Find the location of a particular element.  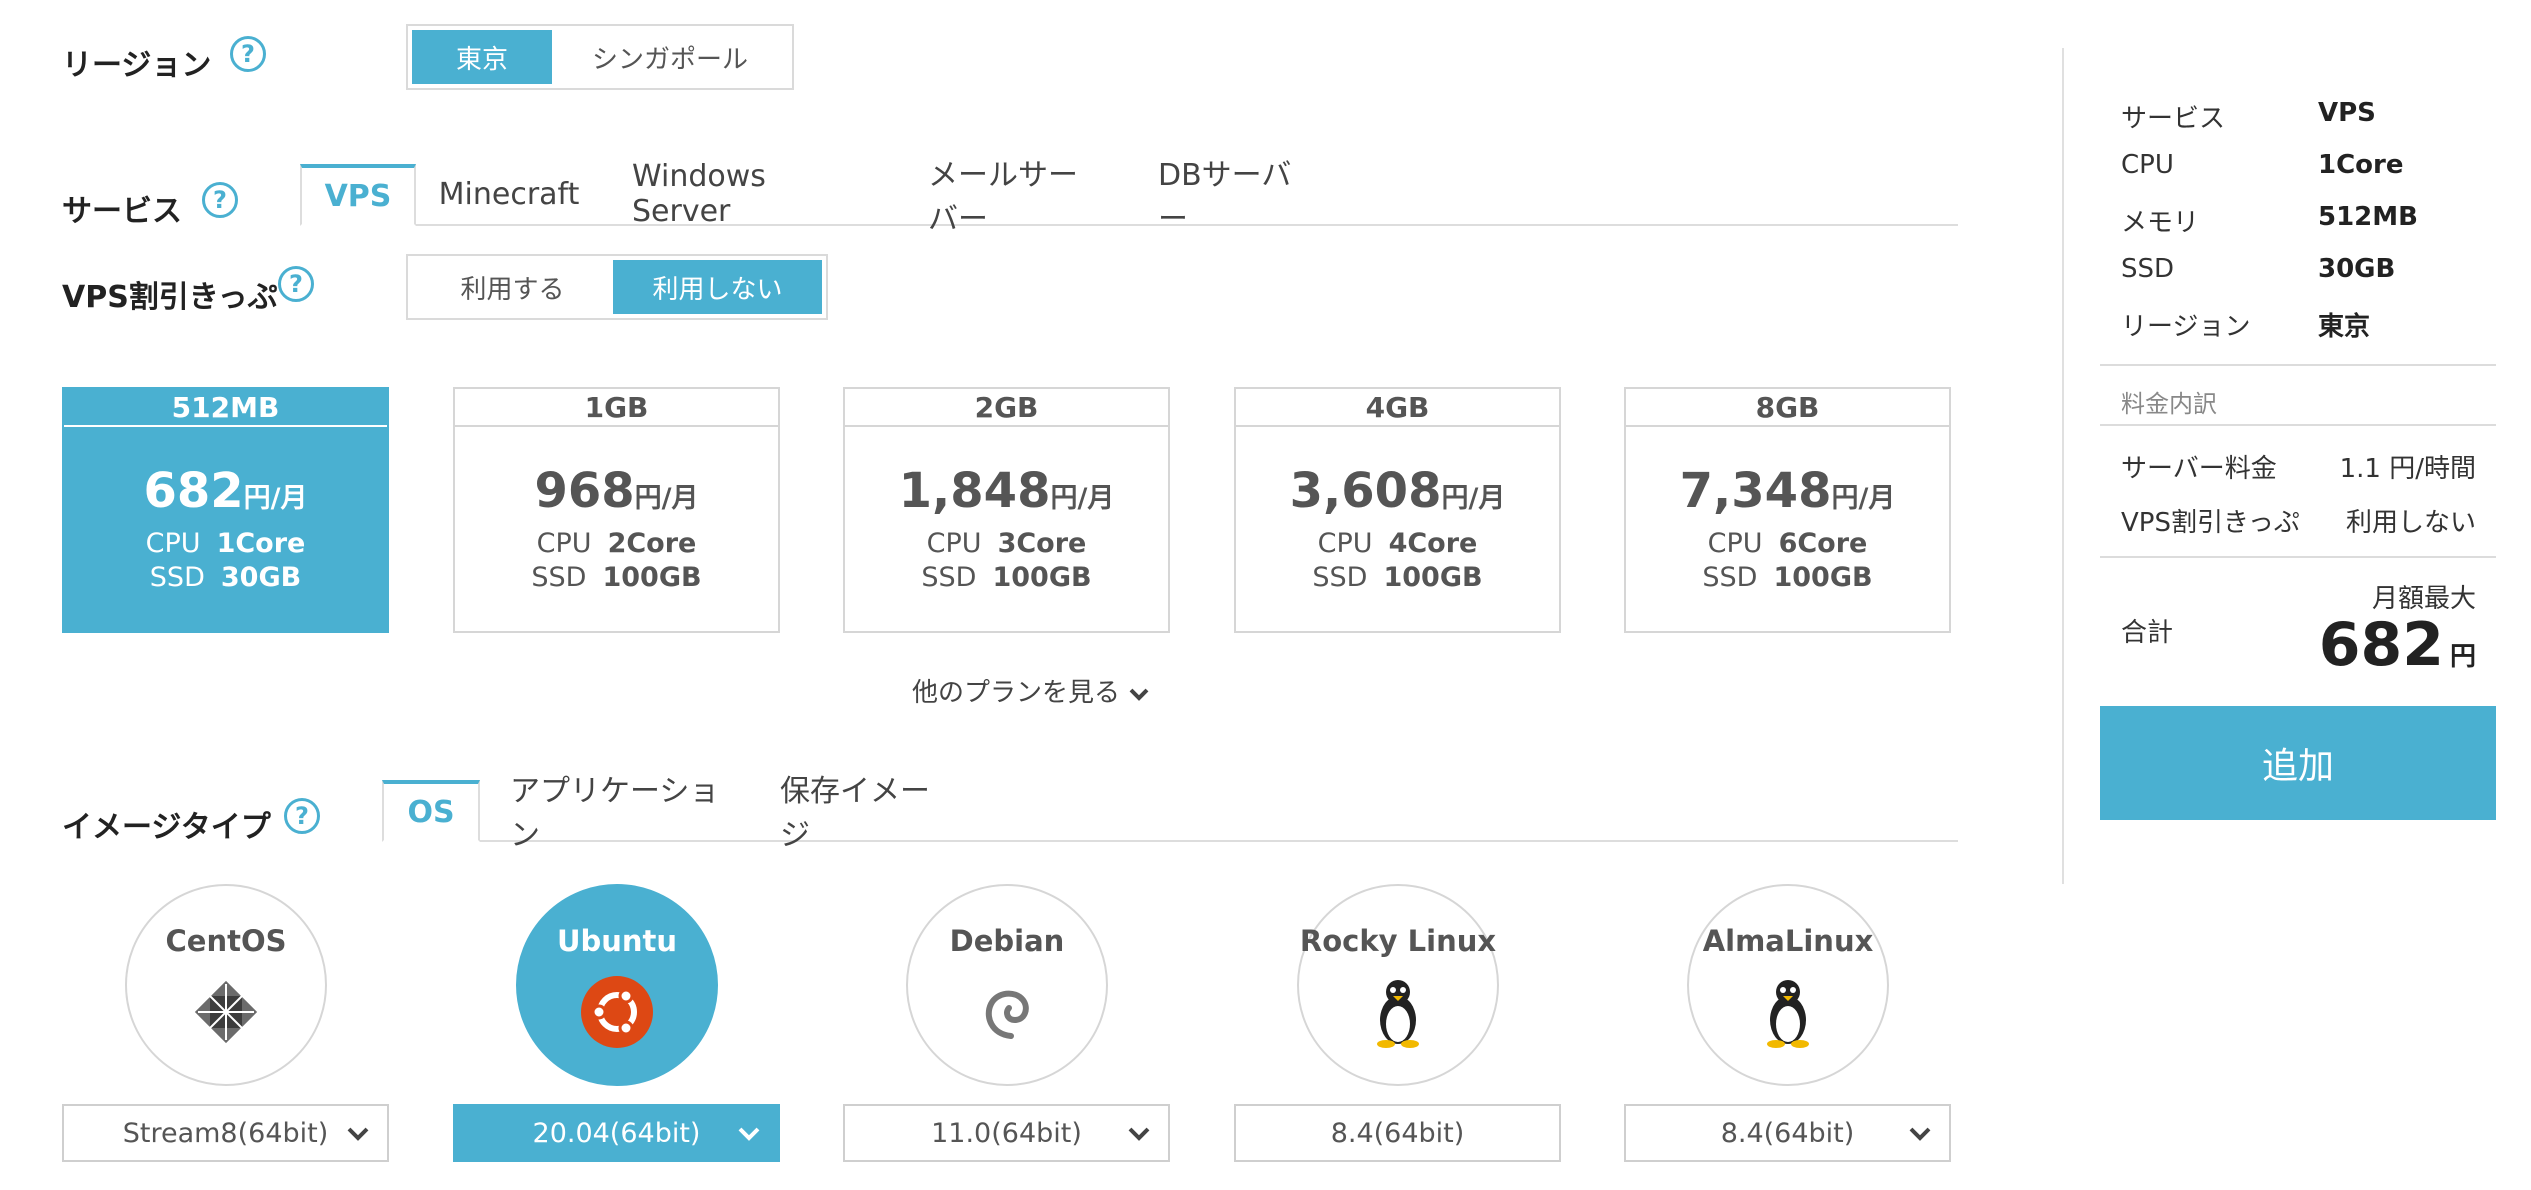

plan-card-1gb: 1GB 968円/月 CPU 2Core SSD 100GB is located at coordinates (616, 510).